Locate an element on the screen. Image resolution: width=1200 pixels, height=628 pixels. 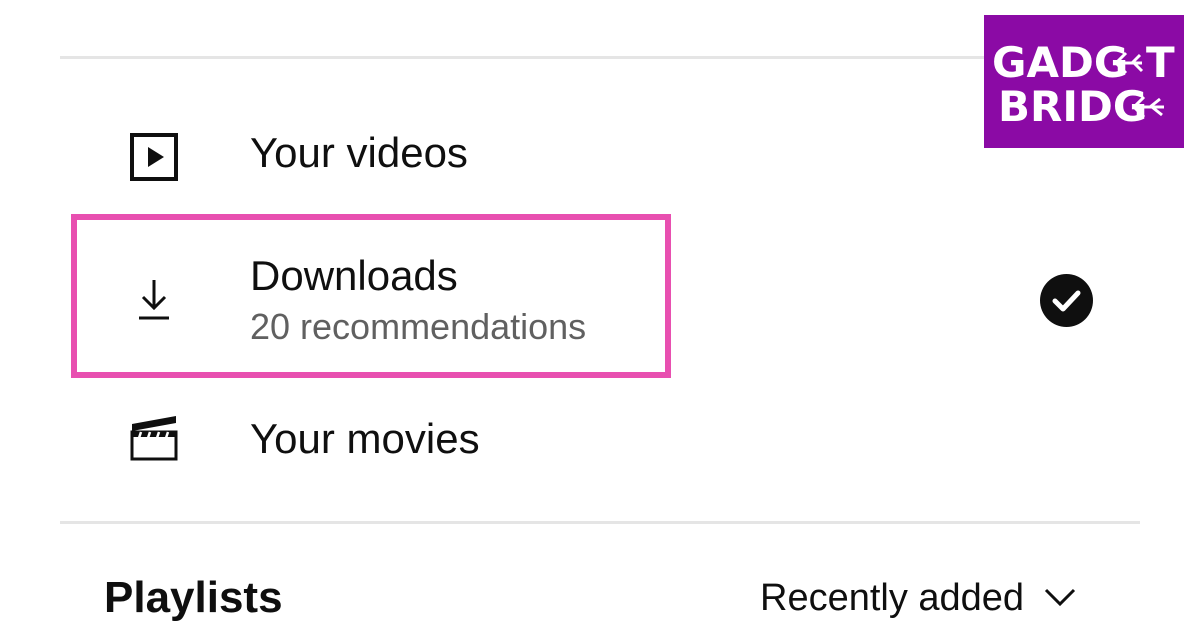
logo-line1: GADG is located at coordinates (1060, 62).